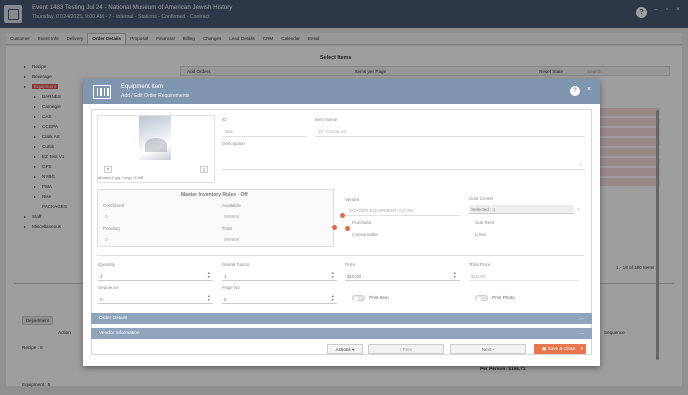 This screenshot has height=395, width=688. What do you see at coordinates (214, 195) in the screenshot?
I see `inventory-rules-title: Master Inventory Rules - Off` at bounding box center [214, 195].